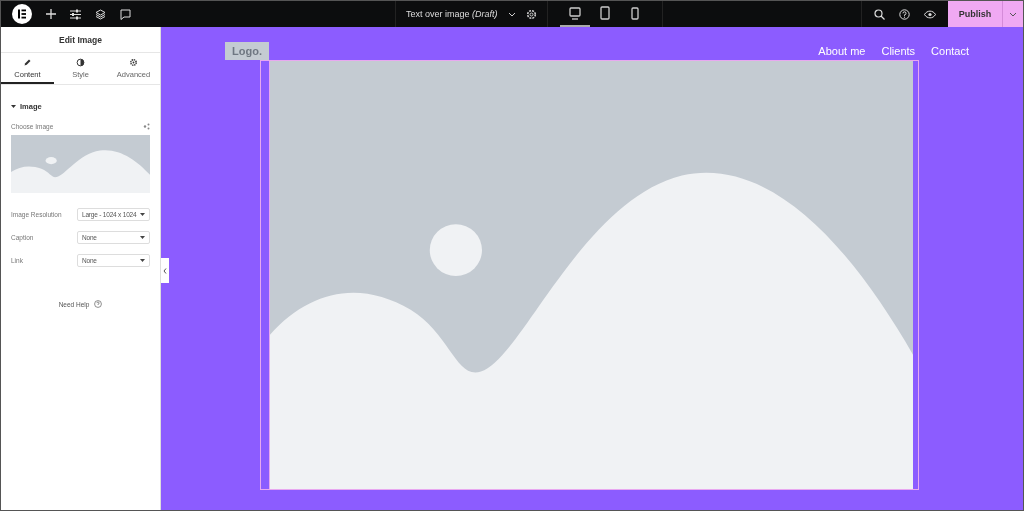 The width and height of the screenshot is (1024, 511). I want to click on desktop-icon, so click(574, 13).